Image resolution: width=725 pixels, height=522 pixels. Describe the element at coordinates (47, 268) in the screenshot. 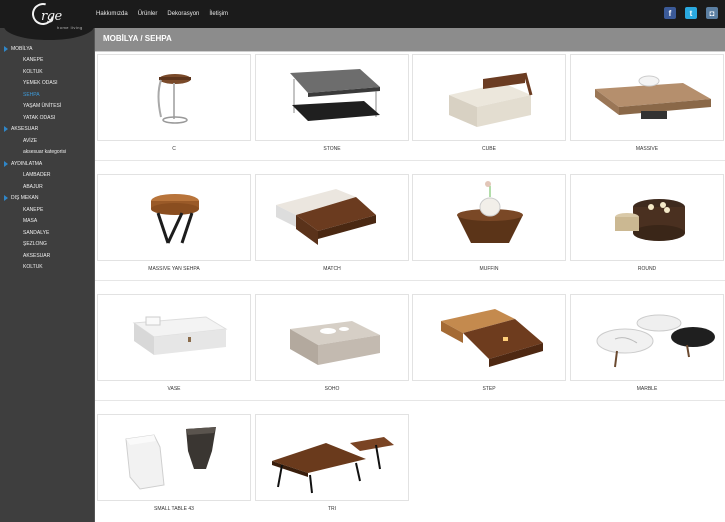

I see `sidebar-item-19: KOLTUK` at that location.